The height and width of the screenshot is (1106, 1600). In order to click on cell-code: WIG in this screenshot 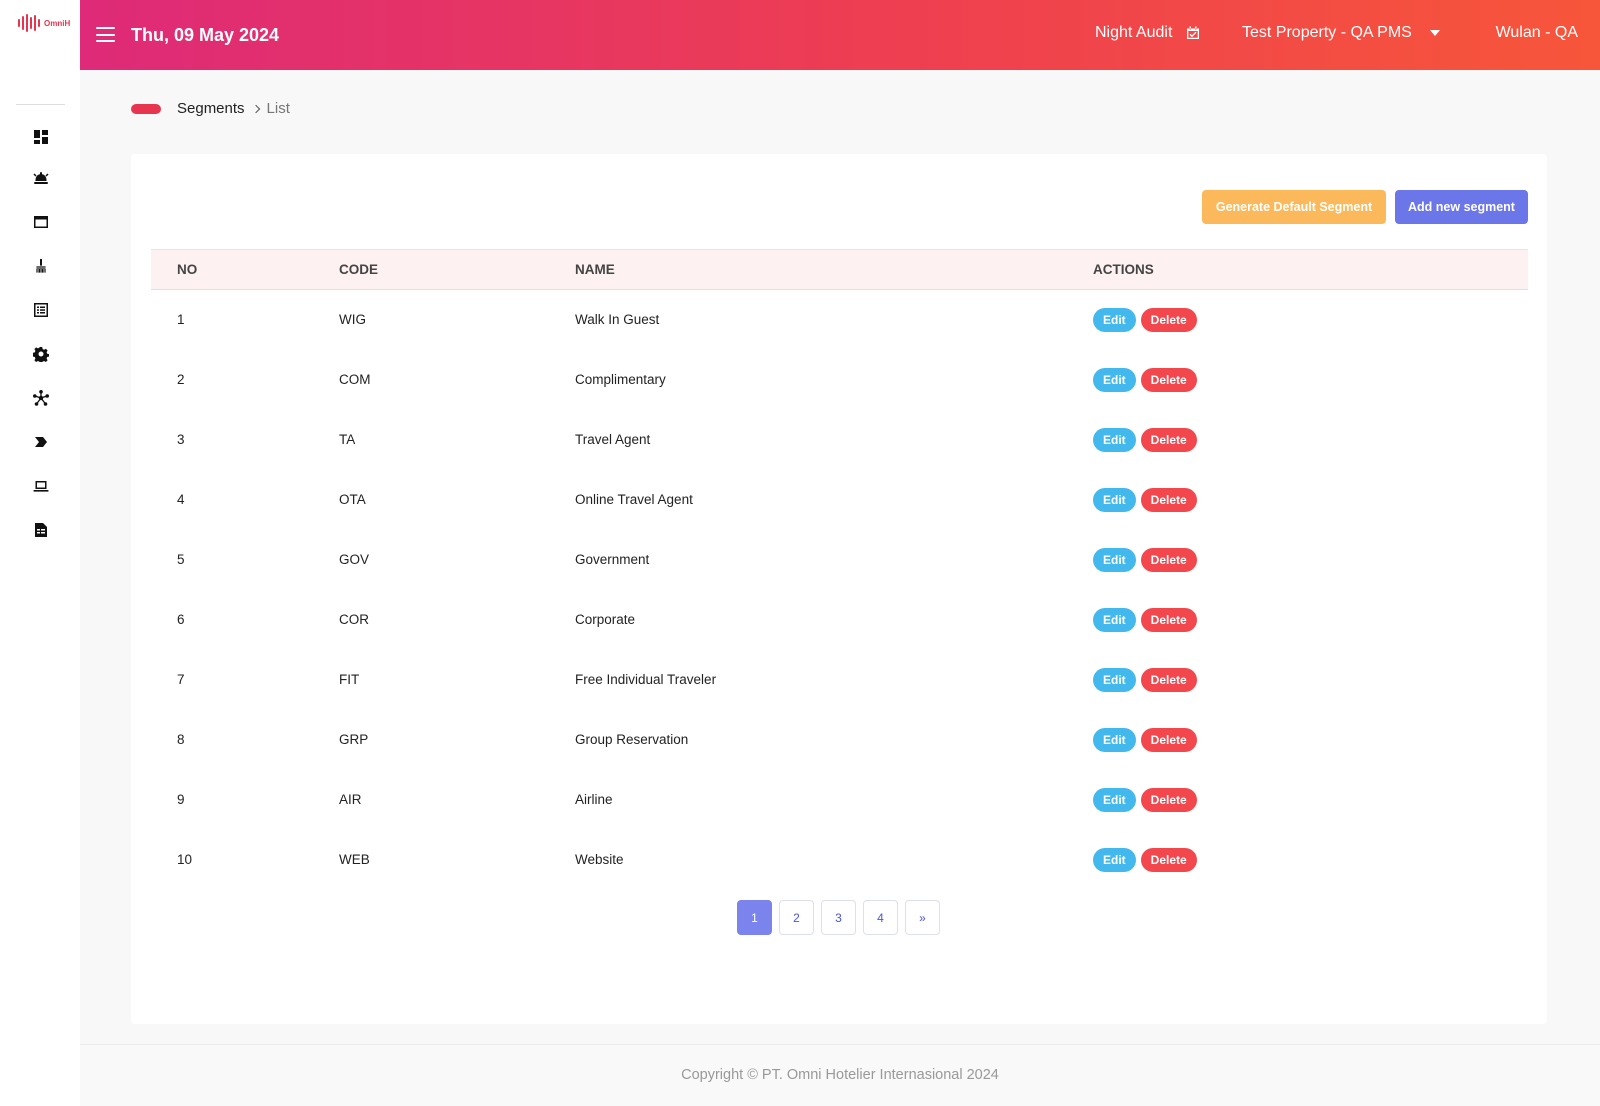, I will do `click(352, 320)`.